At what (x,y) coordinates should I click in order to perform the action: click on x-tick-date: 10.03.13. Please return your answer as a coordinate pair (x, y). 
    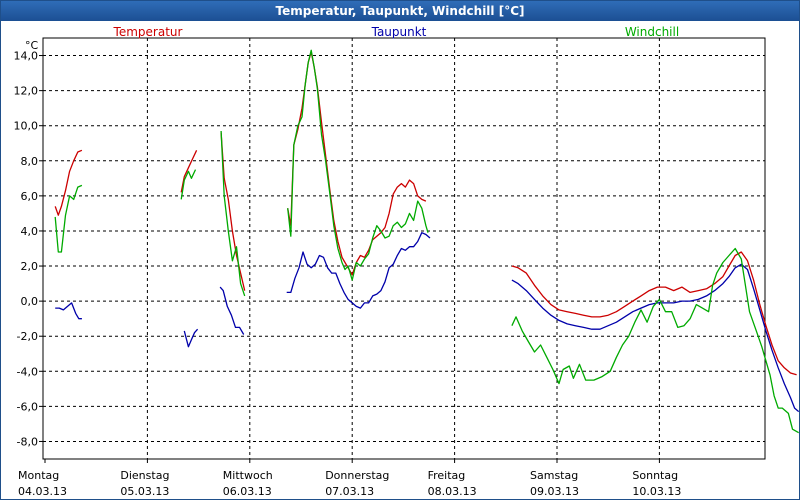
    Looking at the image, I should click on (656, 491).